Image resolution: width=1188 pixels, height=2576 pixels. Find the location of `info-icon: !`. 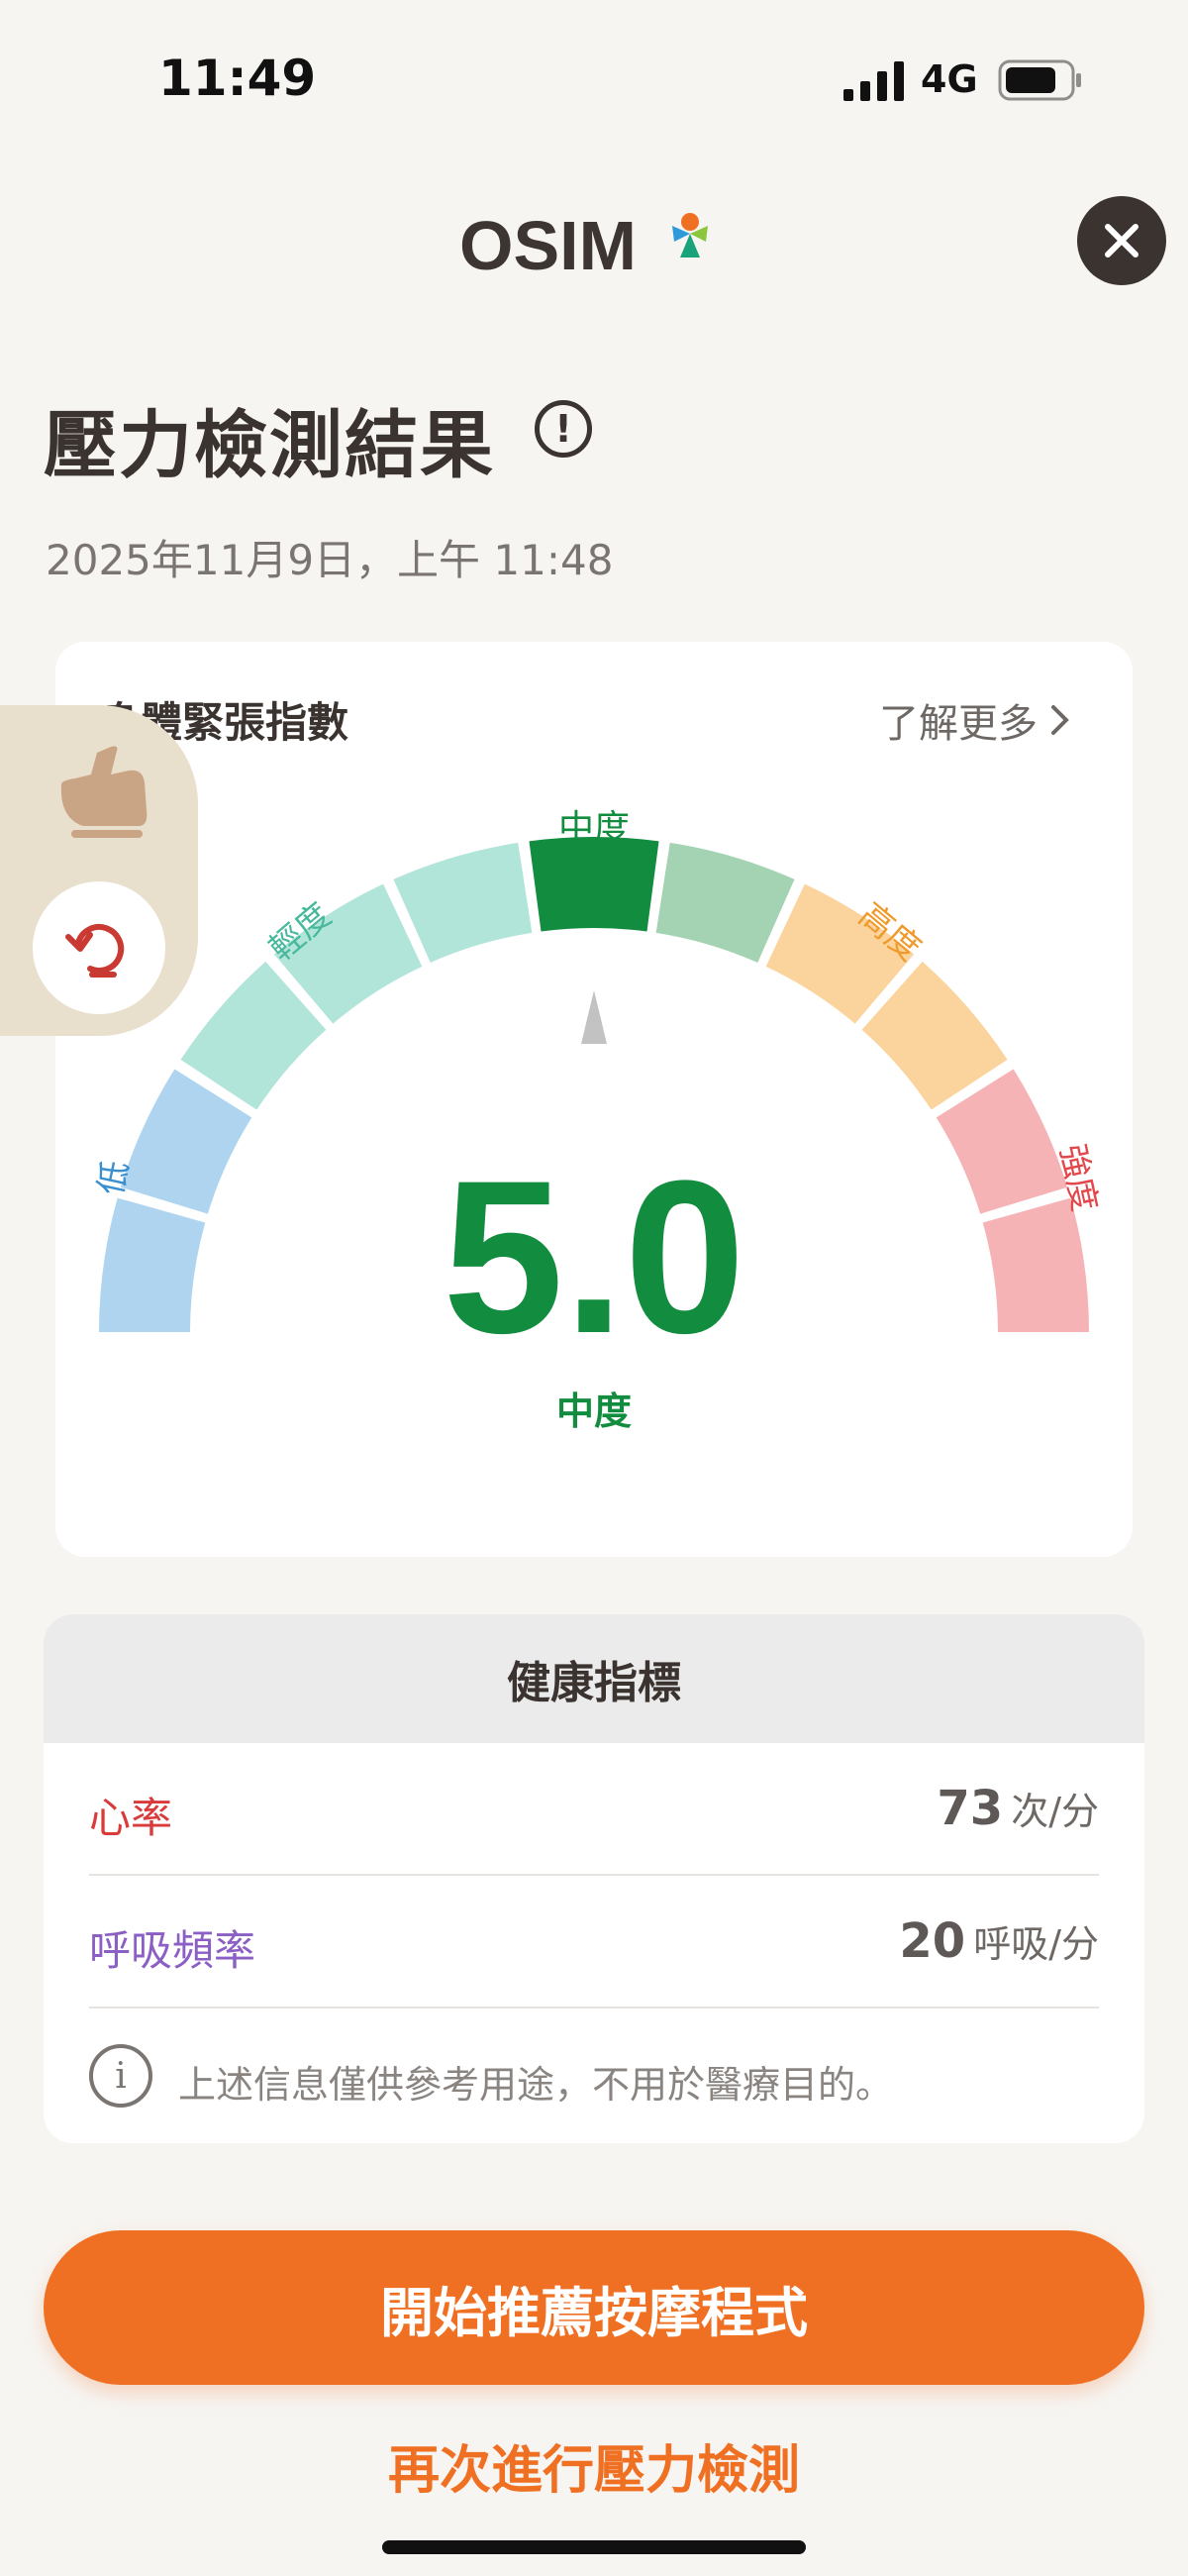

info-icon: ! is located at coordinates (564, 429).